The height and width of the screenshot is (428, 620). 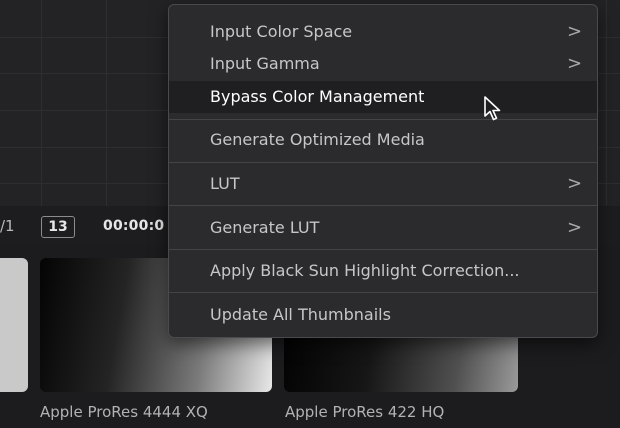 What do you see at coordinates (492, 108) in the screenshot?
I see `arrow-pointer-icon` at bounding box center [492, 108].